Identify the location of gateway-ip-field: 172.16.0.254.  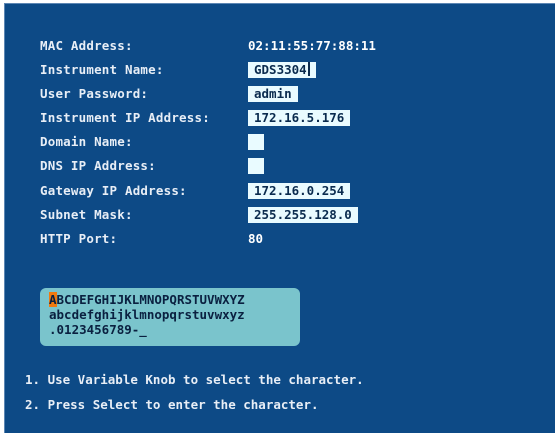
(299, 191).